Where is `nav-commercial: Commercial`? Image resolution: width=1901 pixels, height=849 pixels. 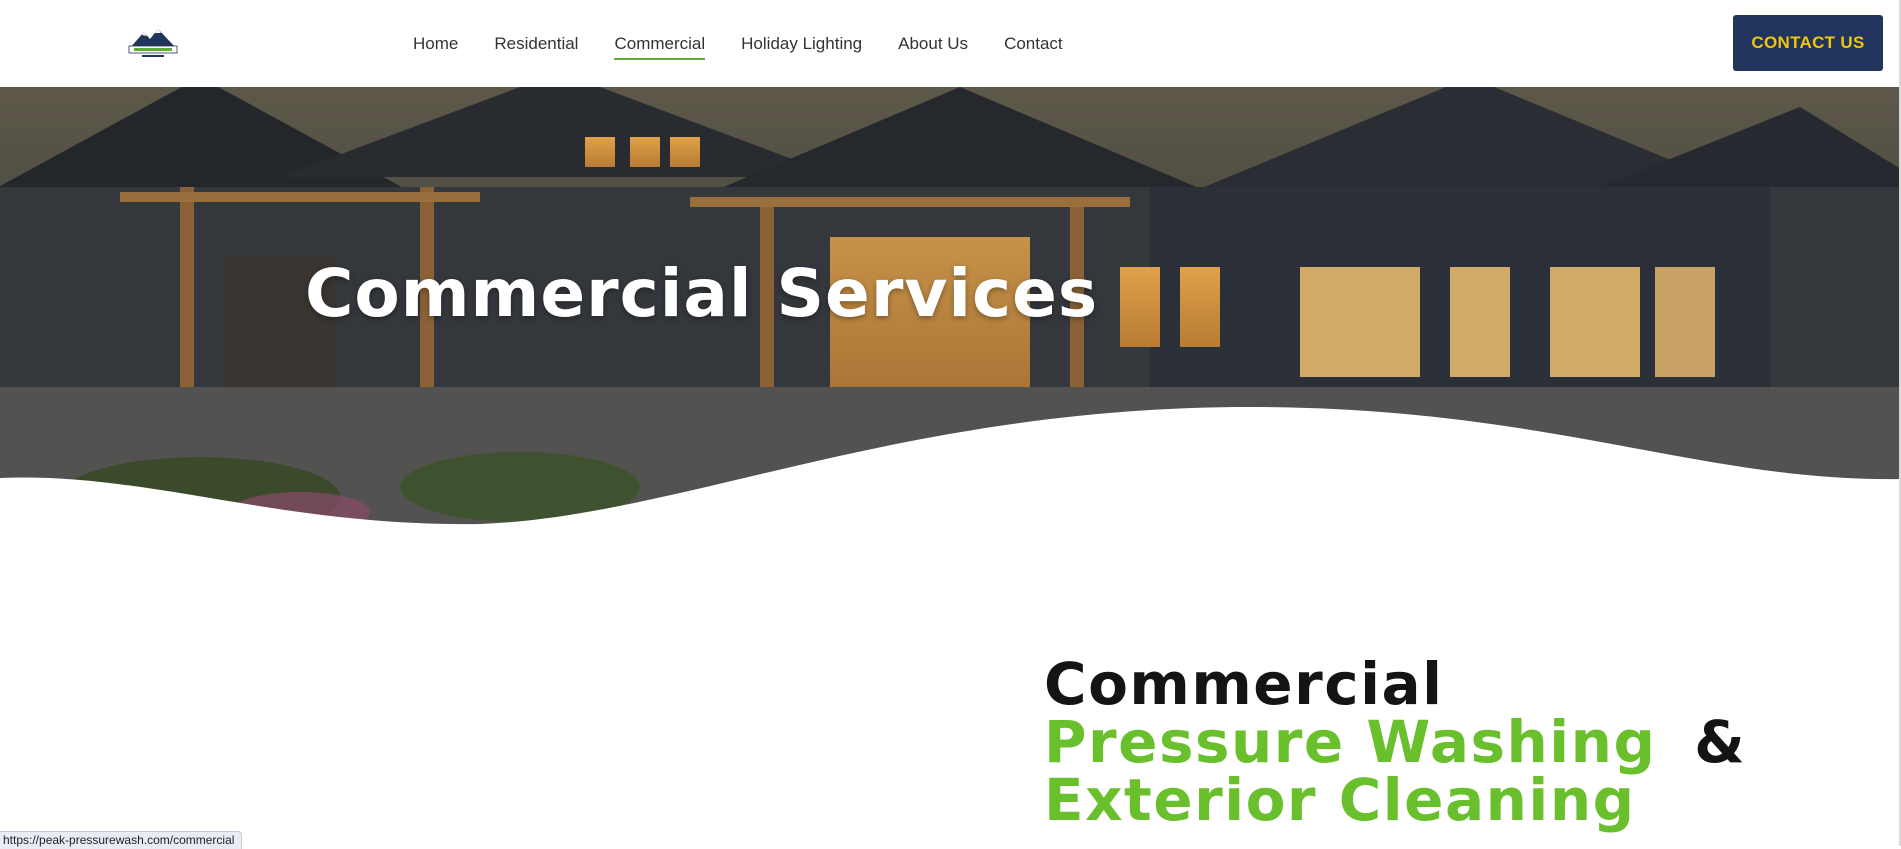
nav-commercial: Commercial is located at coordinates (659, 44).